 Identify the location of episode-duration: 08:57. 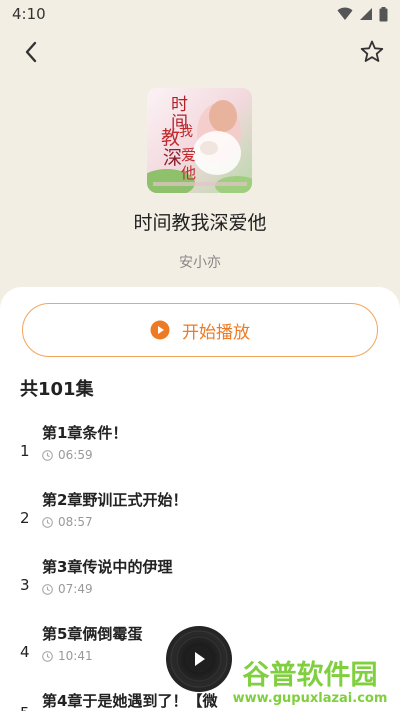
(67, 522).